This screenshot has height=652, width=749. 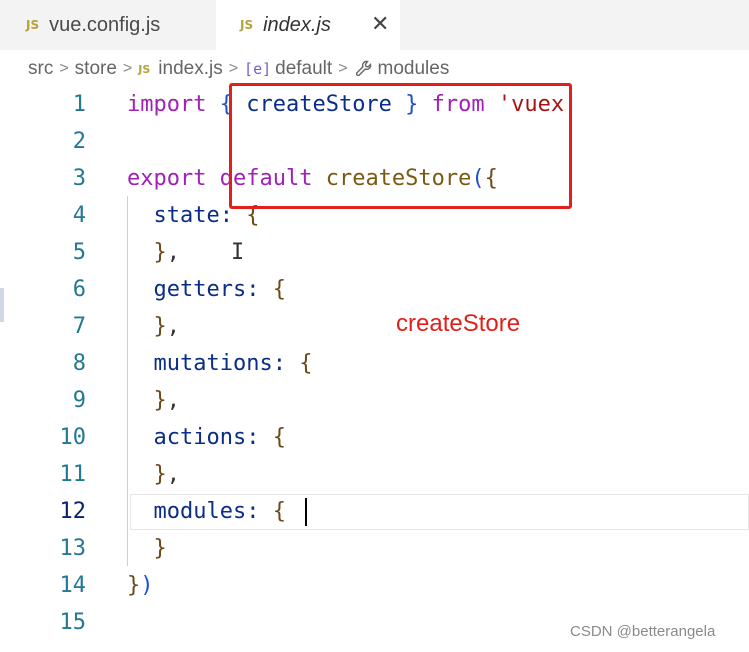 What do you see at coordinates (643, 631) in the screenshot?
I see `watermark: CSDN @betterangela` at bounding box center [643, 631].